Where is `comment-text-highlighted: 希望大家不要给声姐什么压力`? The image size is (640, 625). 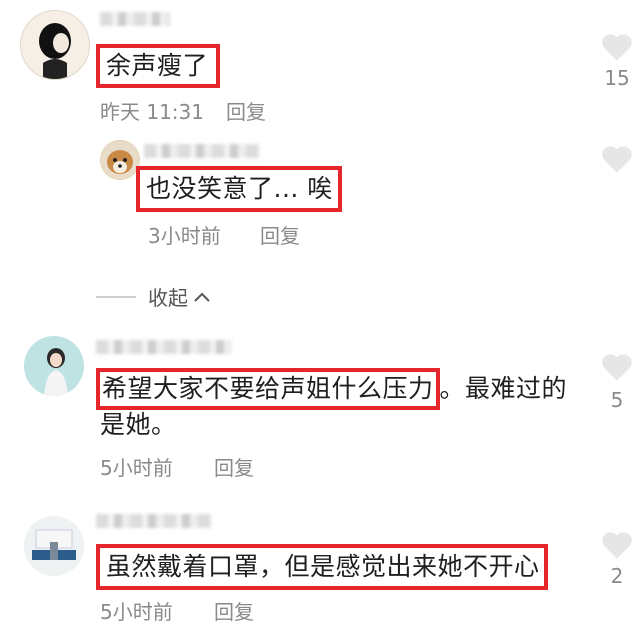
comment-text-highlighted: 希望大家不要给声姐什么压力 is located at coordinates (268, 389).